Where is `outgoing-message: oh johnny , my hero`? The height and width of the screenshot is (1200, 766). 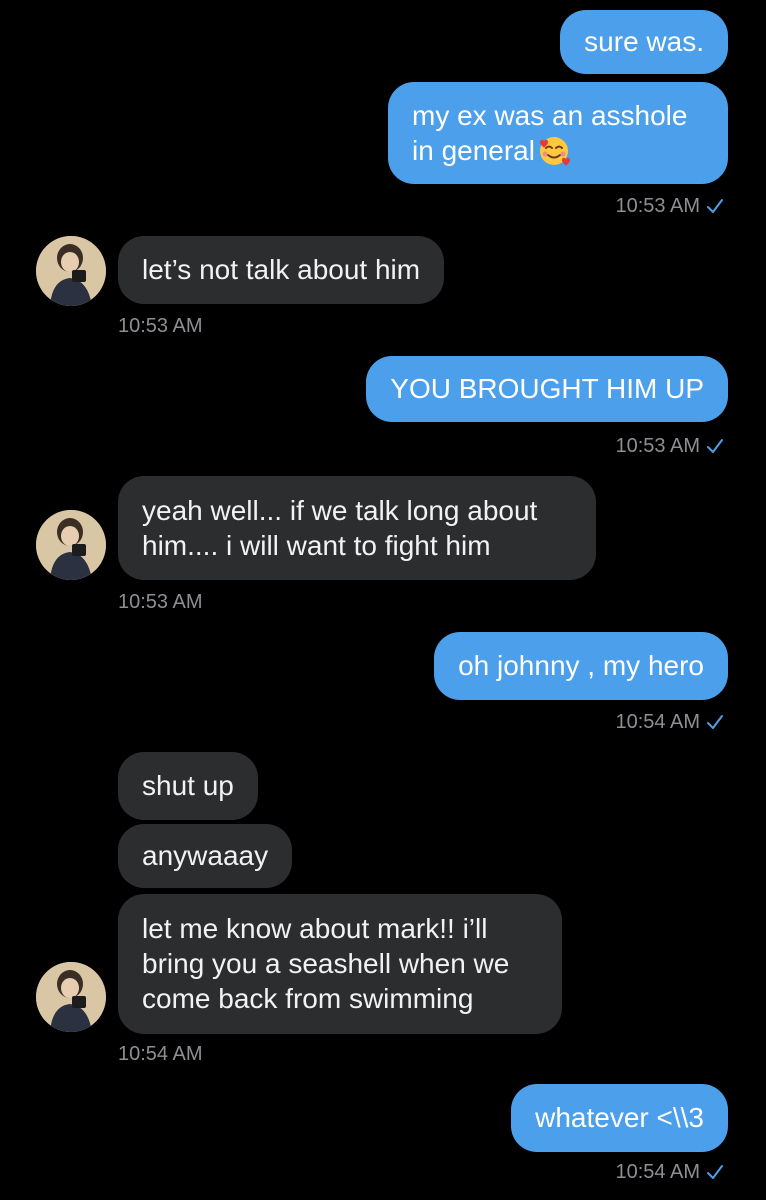
outgoing-message: oh johnny , my hero is located at coordinates (581, 666).